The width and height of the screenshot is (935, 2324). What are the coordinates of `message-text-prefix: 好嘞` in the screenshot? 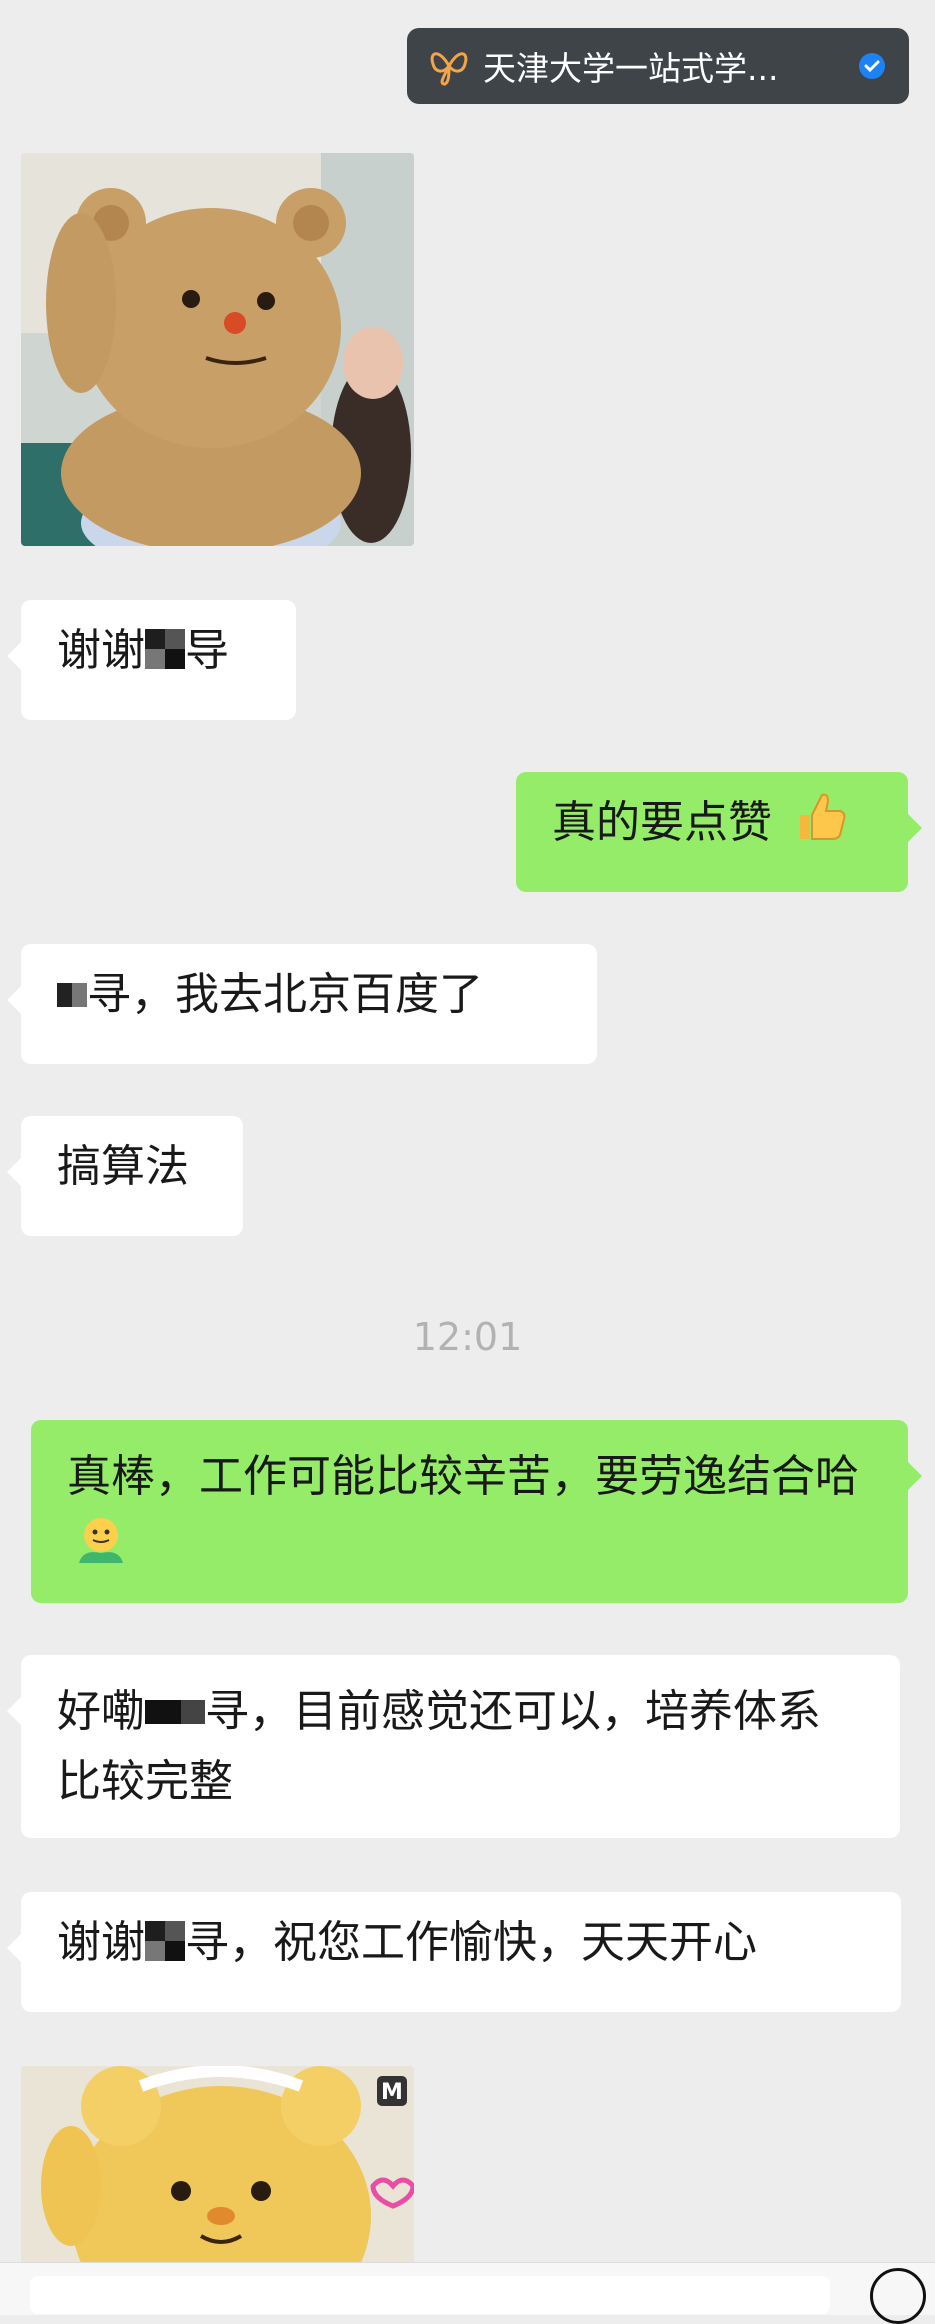 It's located at (101, 1711).